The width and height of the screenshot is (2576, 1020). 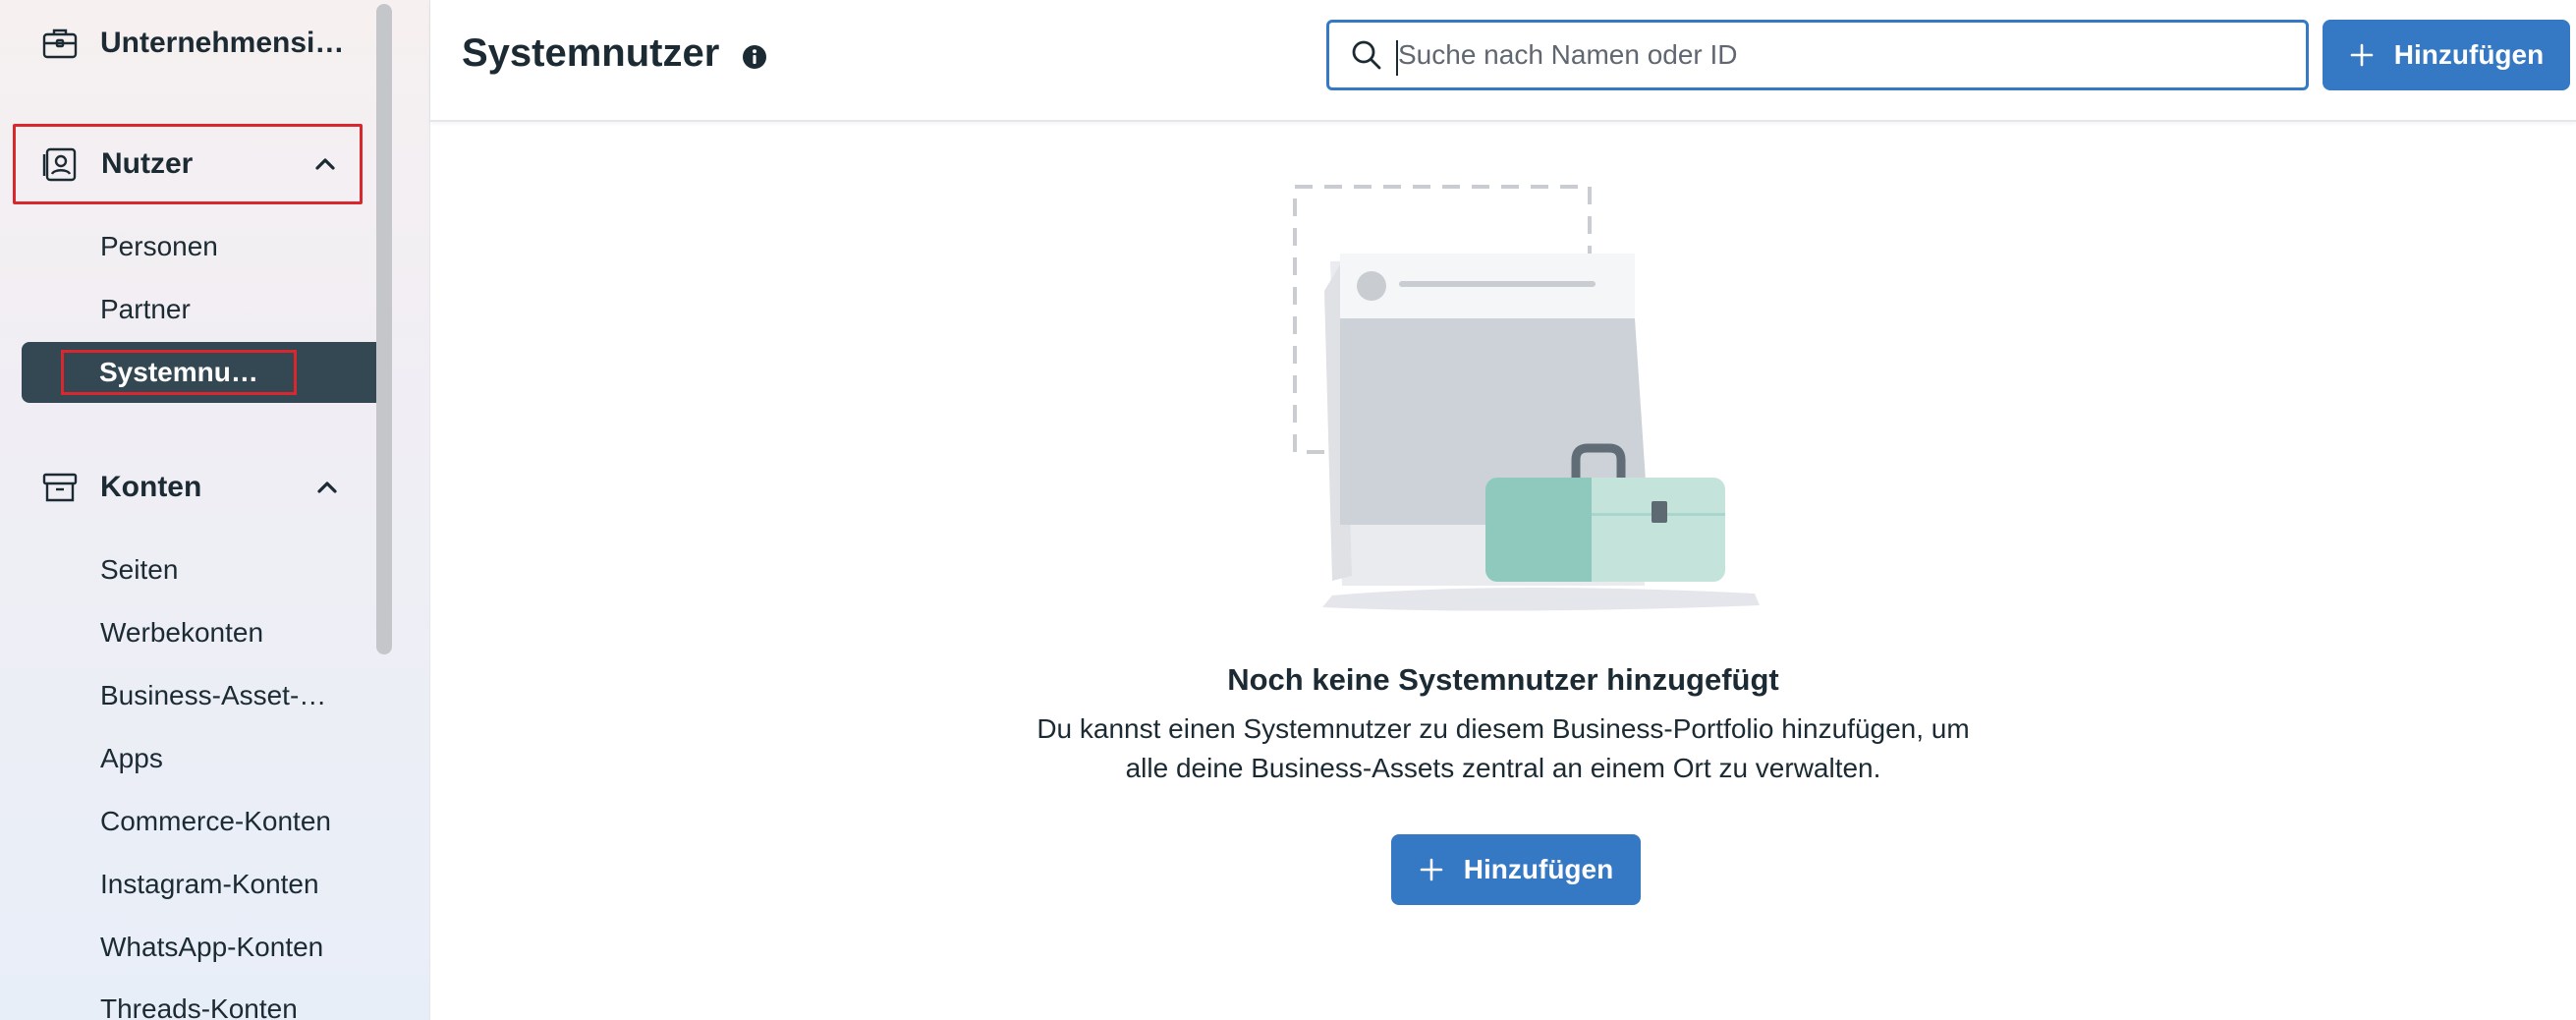 What do you see at coordinates (1852, 55) in the screenshot?
I see `search-input` at bounding box center [1852, 55].